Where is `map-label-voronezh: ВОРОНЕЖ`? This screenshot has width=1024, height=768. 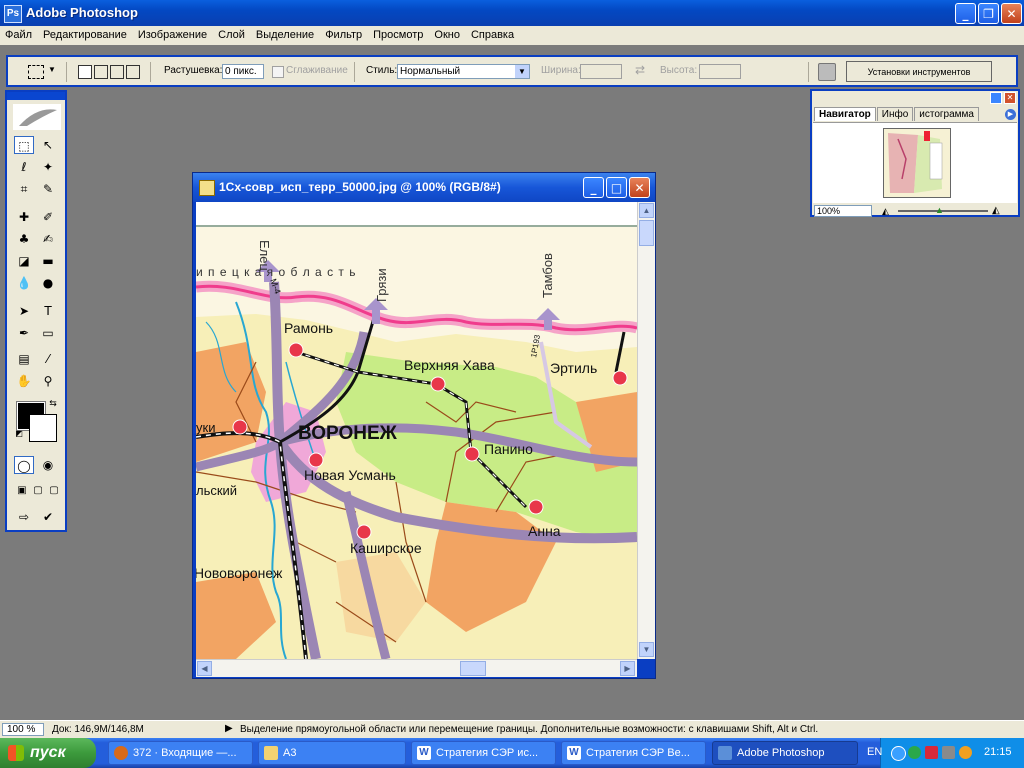
map-label-voronezh: ВОРОНЕЖ is located at coordinates (348, 433).